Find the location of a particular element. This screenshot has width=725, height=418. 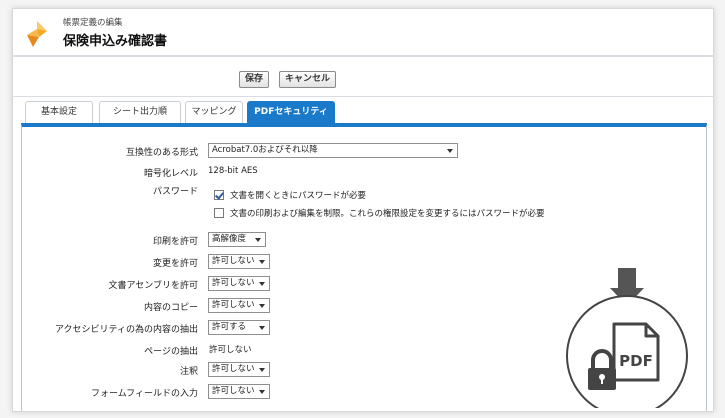

comments-select: 許可しない is located at coordinates (239, 369).